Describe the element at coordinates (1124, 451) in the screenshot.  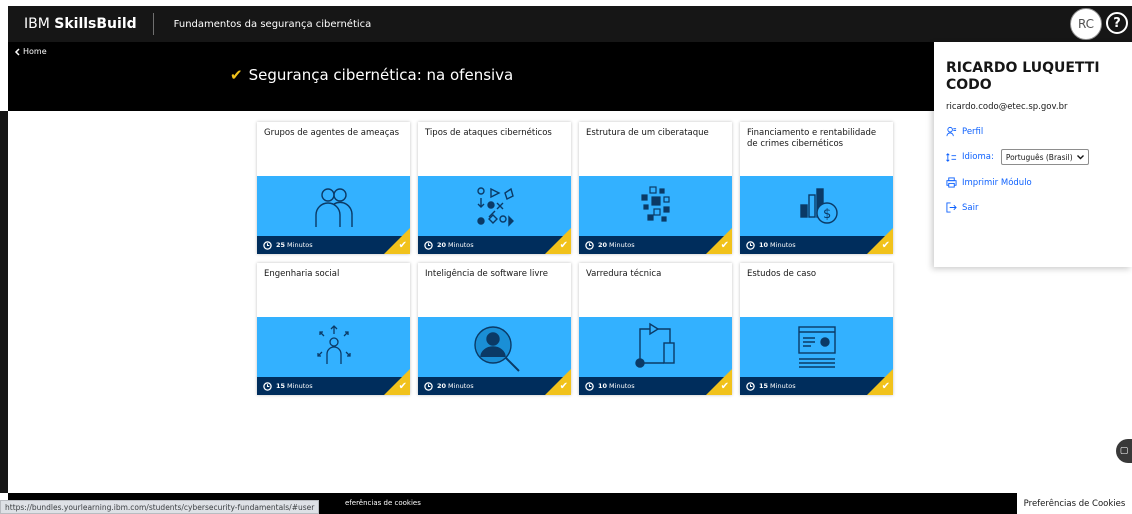
I see `chat-icon: ▢` at that location.